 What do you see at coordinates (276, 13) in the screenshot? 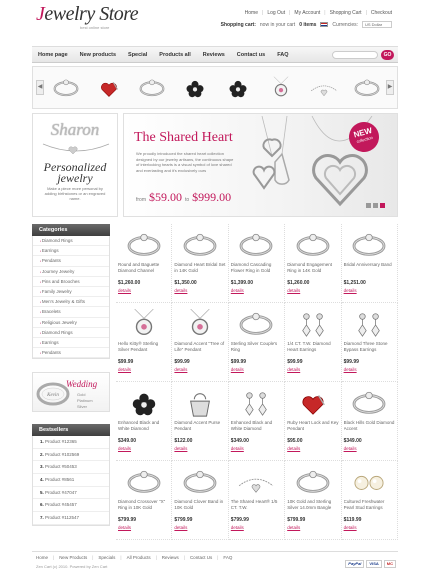
I see `top-link-logout: Log Out` at bounding box center [276, 13].